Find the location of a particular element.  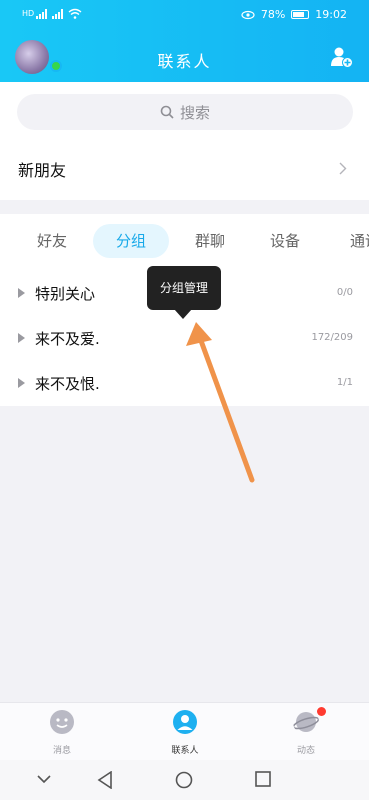

chevron-down-icon is located at coordinates (44, 779).